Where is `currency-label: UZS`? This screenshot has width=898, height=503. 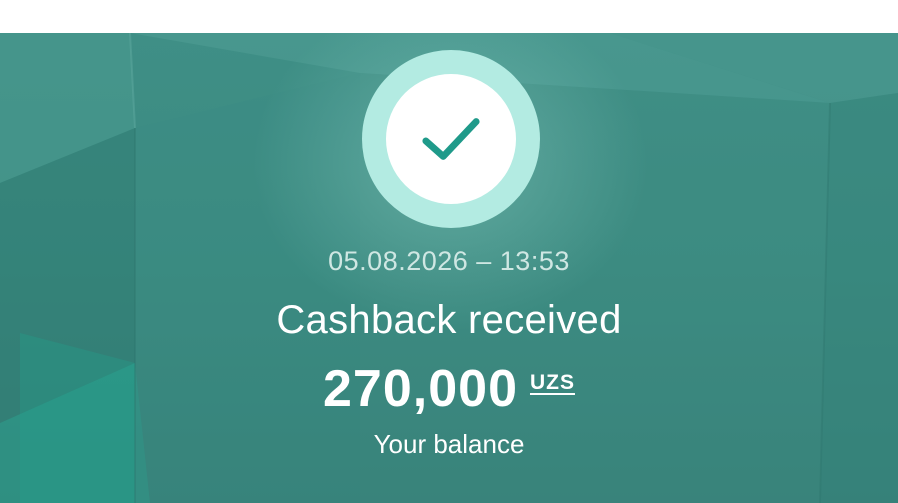 currency-label: UZS is located at coordinates (552, 382).